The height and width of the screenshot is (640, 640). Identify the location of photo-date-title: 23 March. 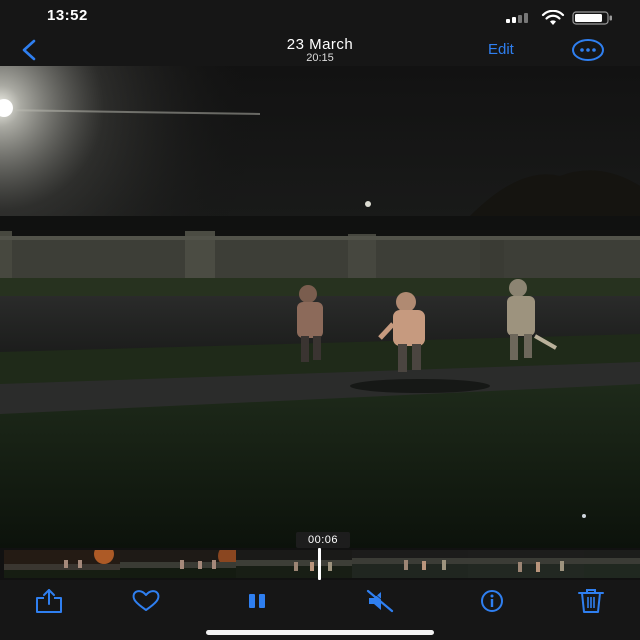
(320, 44).